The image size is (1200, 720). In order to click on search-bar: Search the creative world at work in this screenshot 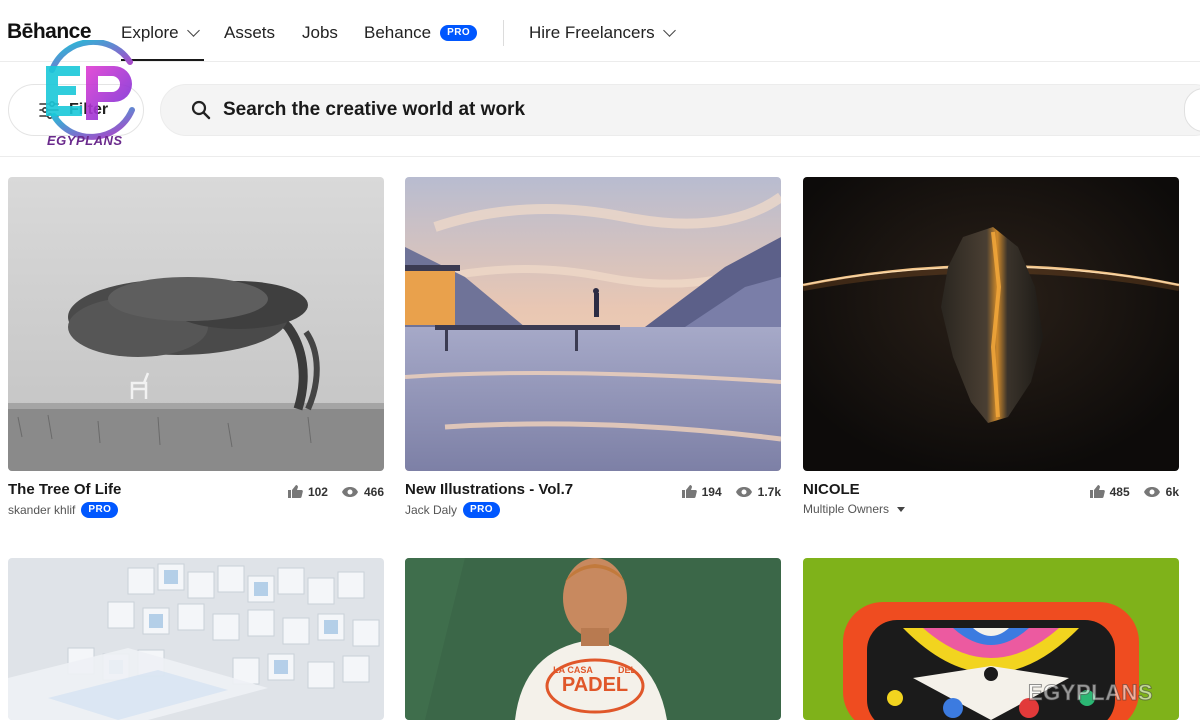, I will do `click(680, 110)`.